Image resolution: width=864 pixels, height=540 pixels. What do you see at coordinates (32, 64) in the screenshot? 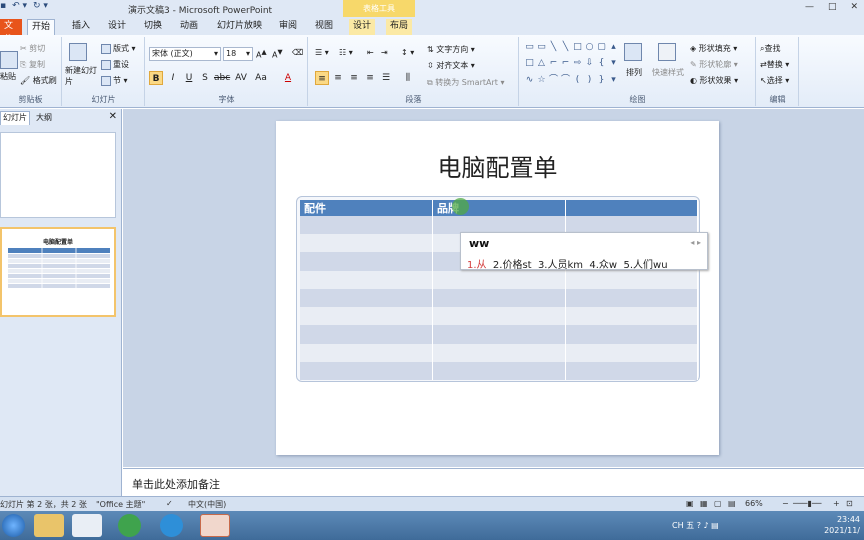
I see `copy-button: ⎘ 复制` at bounding box center [32, 64].